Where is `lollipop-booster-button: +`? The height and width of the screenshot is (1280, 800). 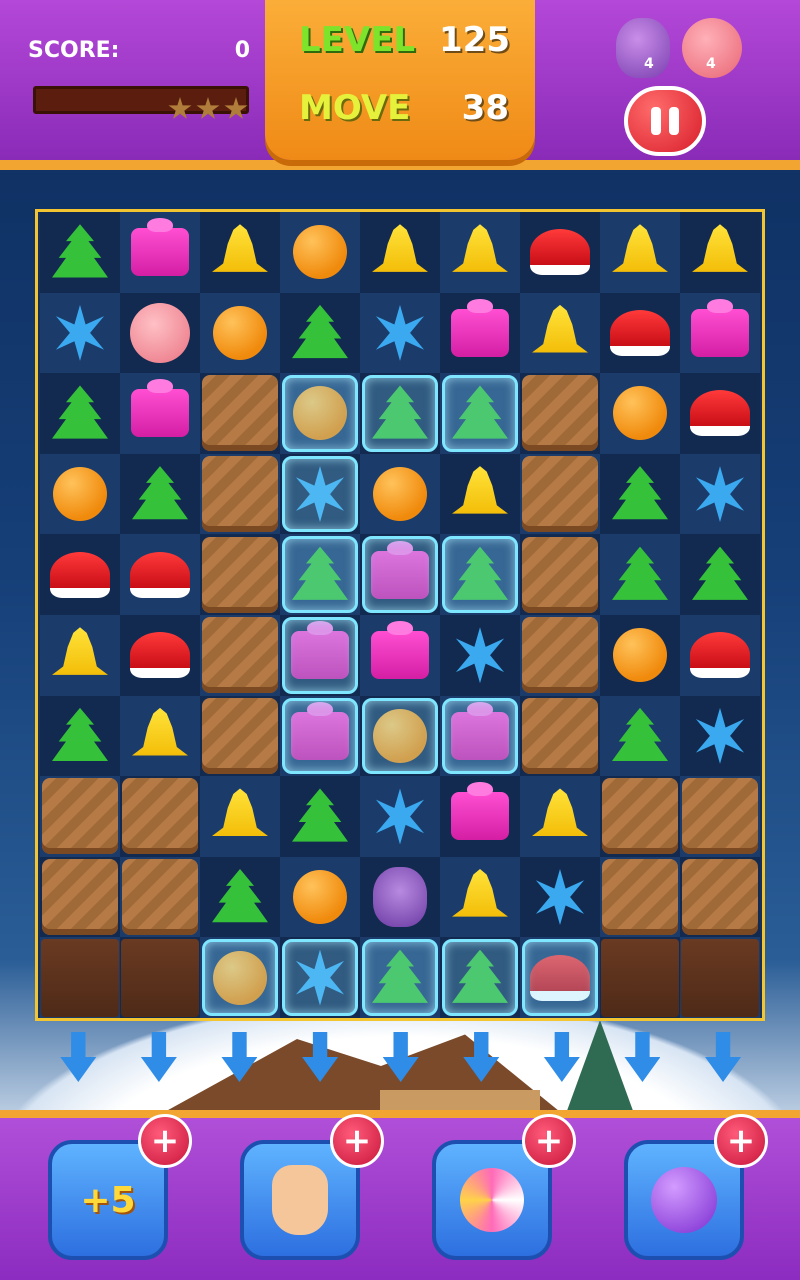 lollipop-booster-button: + is located at coordinates (504, 1187).